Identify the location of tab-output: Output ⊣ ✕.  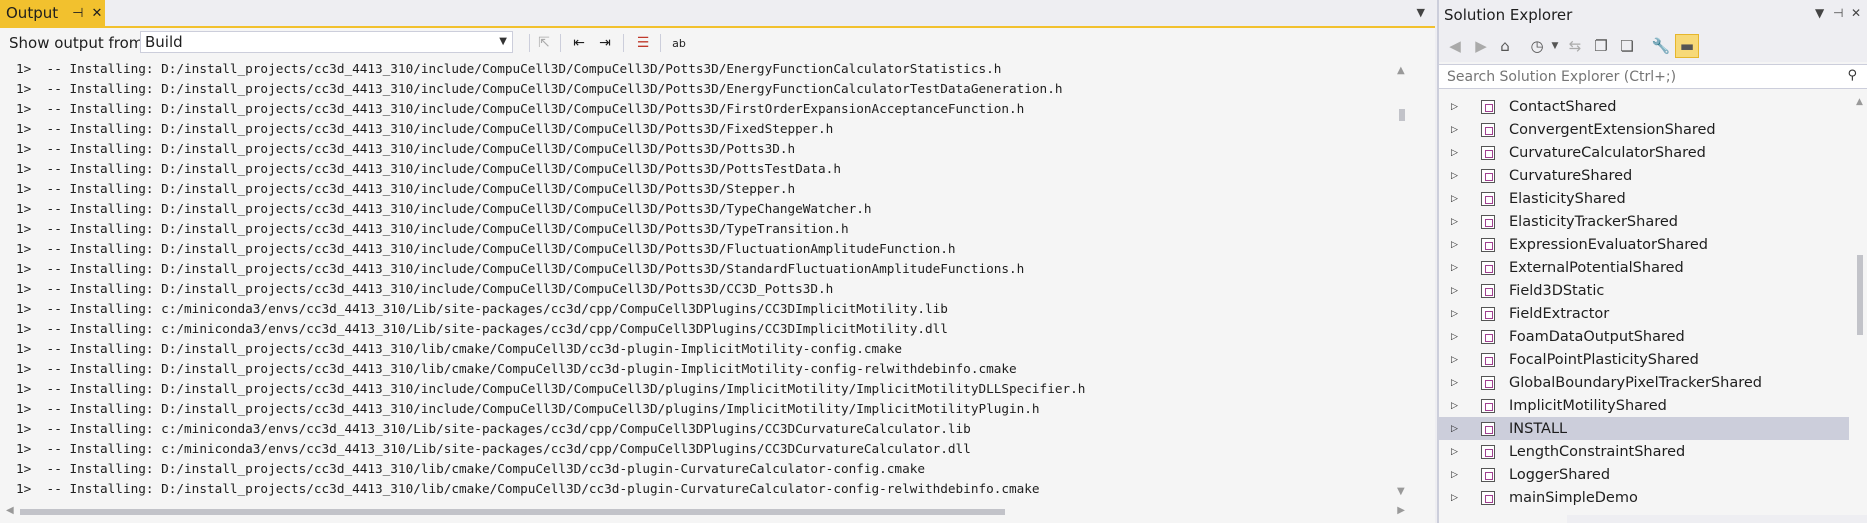
(52, 13).